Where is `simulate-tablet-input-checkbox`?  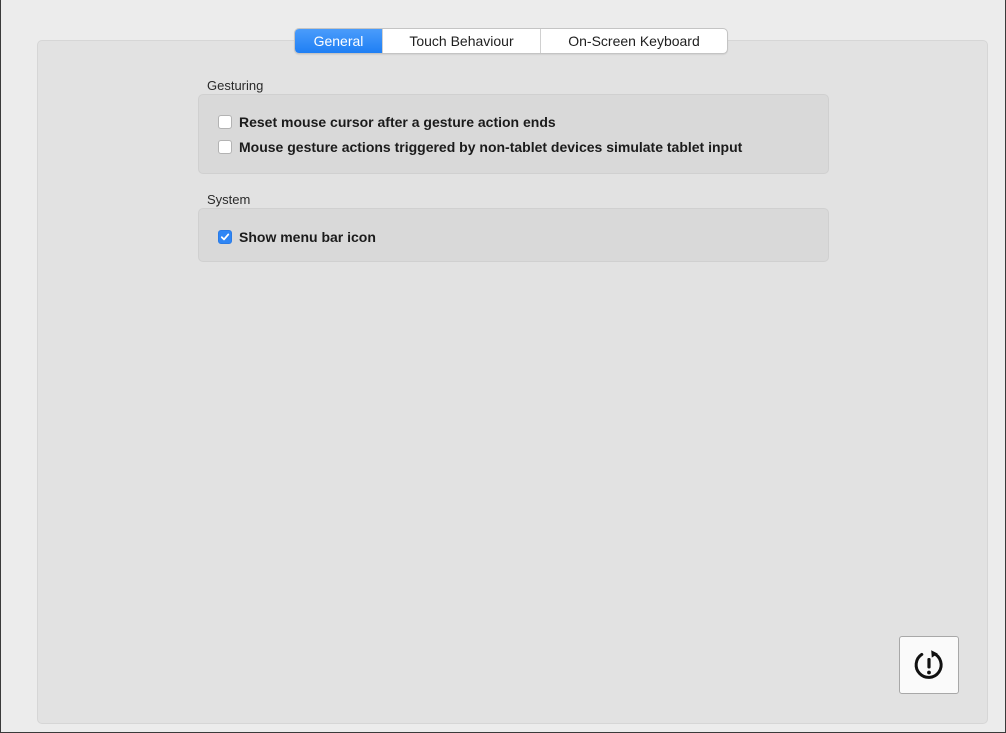 simulate-tablet-input-checkbox is located at coordinates (225, 147).